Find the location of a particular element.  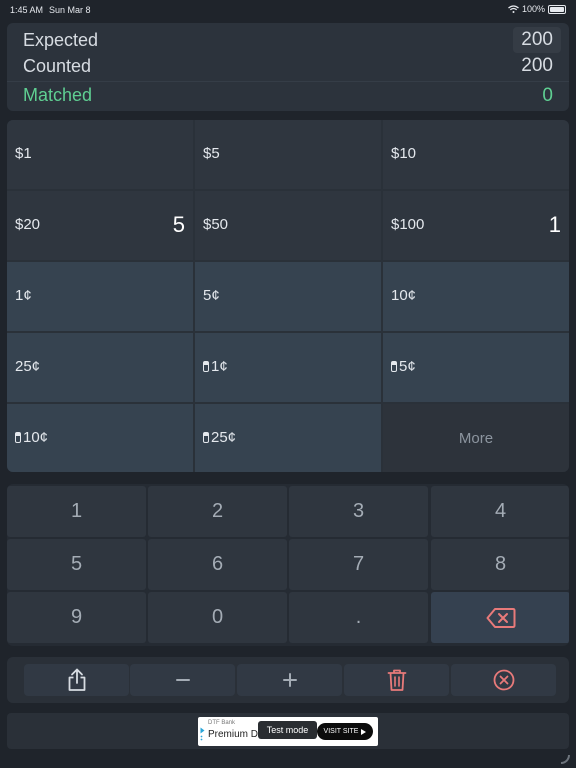

matched-row: Matched 0 is located at coordinates (288, 95).